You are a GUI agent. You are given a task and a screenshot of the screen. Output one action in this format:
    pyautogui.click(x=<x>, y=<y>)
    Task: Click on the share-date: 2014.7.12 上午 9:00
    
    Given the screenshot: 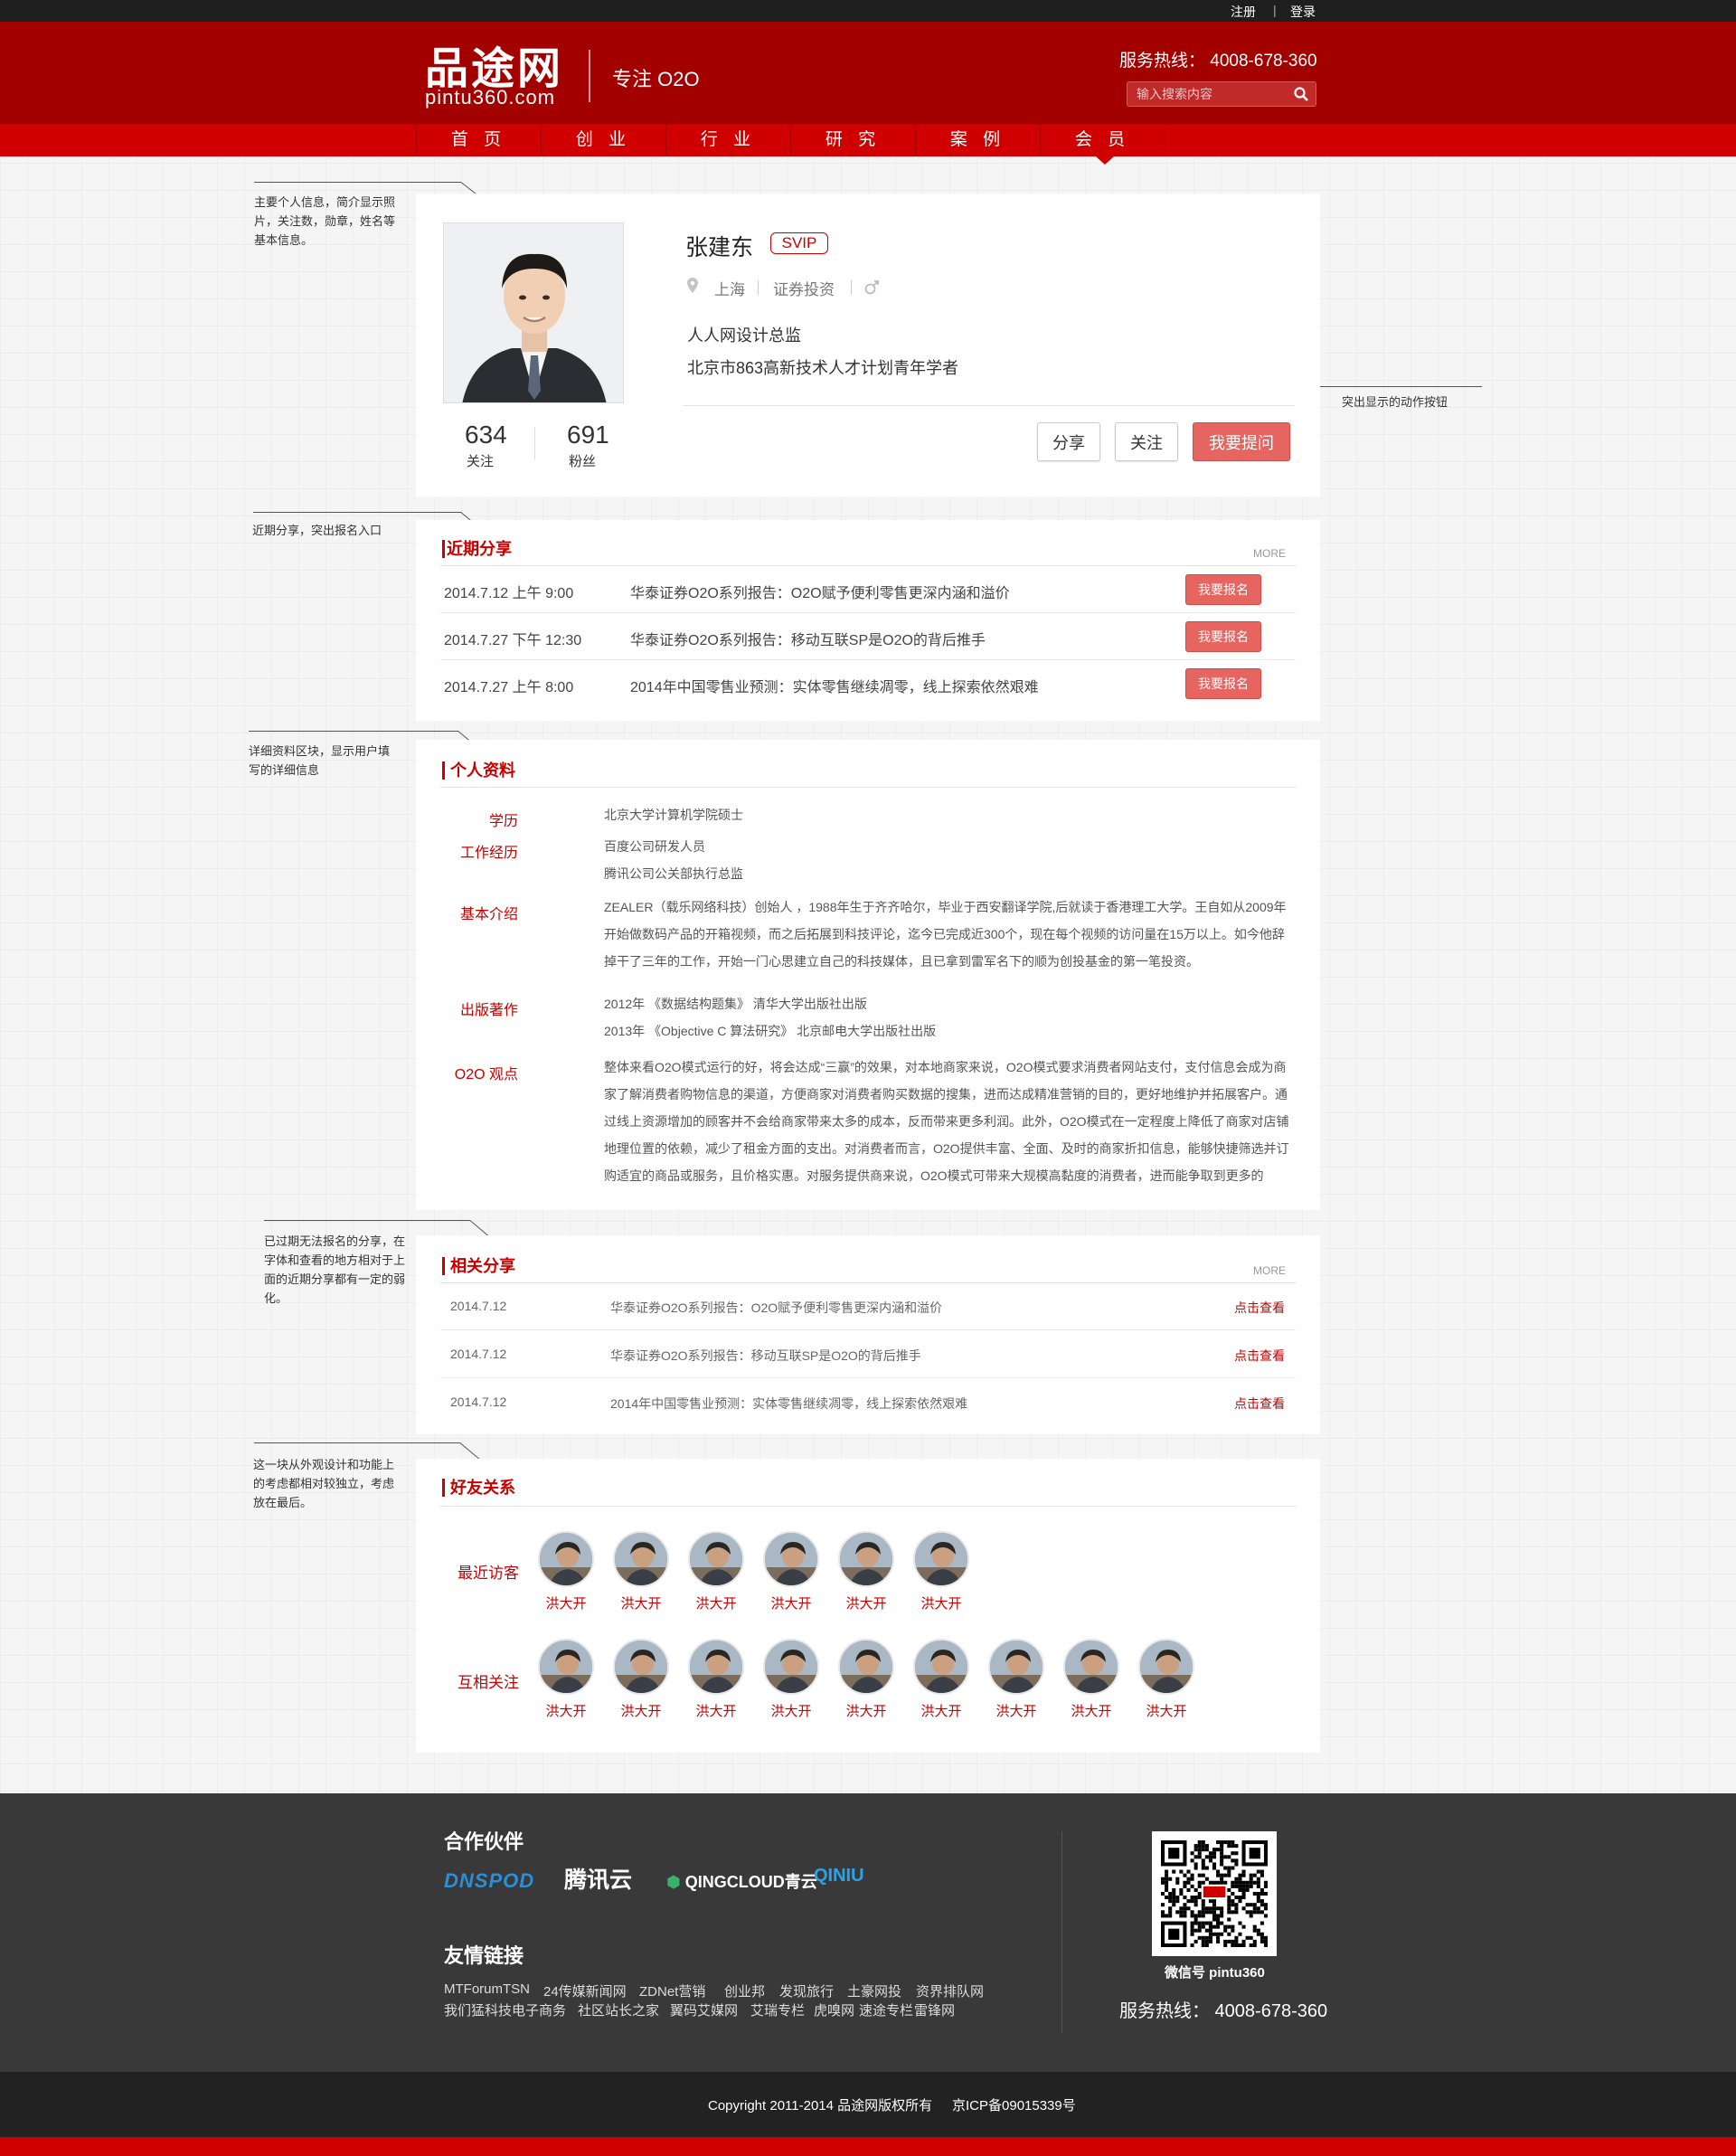 What is the action you would take?
    pyautogui.click(x=509, y=593)
    